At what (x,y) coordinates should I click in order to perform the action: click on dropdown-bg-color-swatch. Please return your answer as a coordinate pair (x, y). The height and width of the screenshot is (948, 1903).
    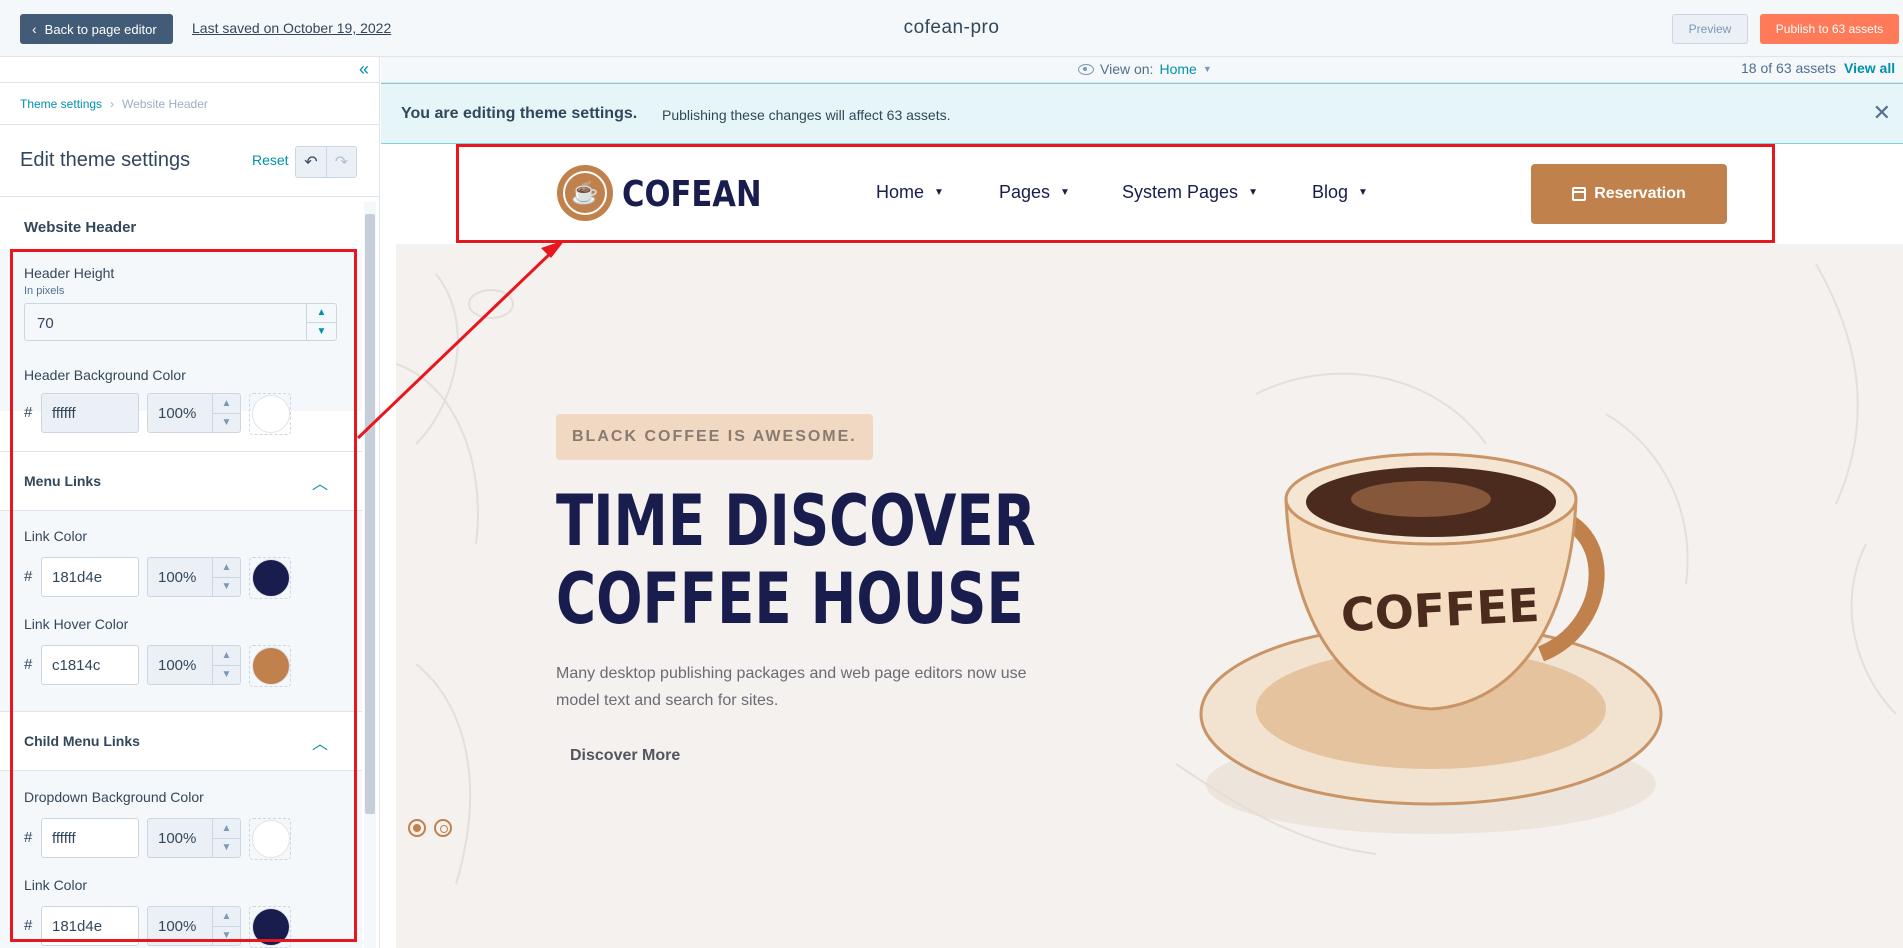
    Looking at the image, I should click on (271, 839).